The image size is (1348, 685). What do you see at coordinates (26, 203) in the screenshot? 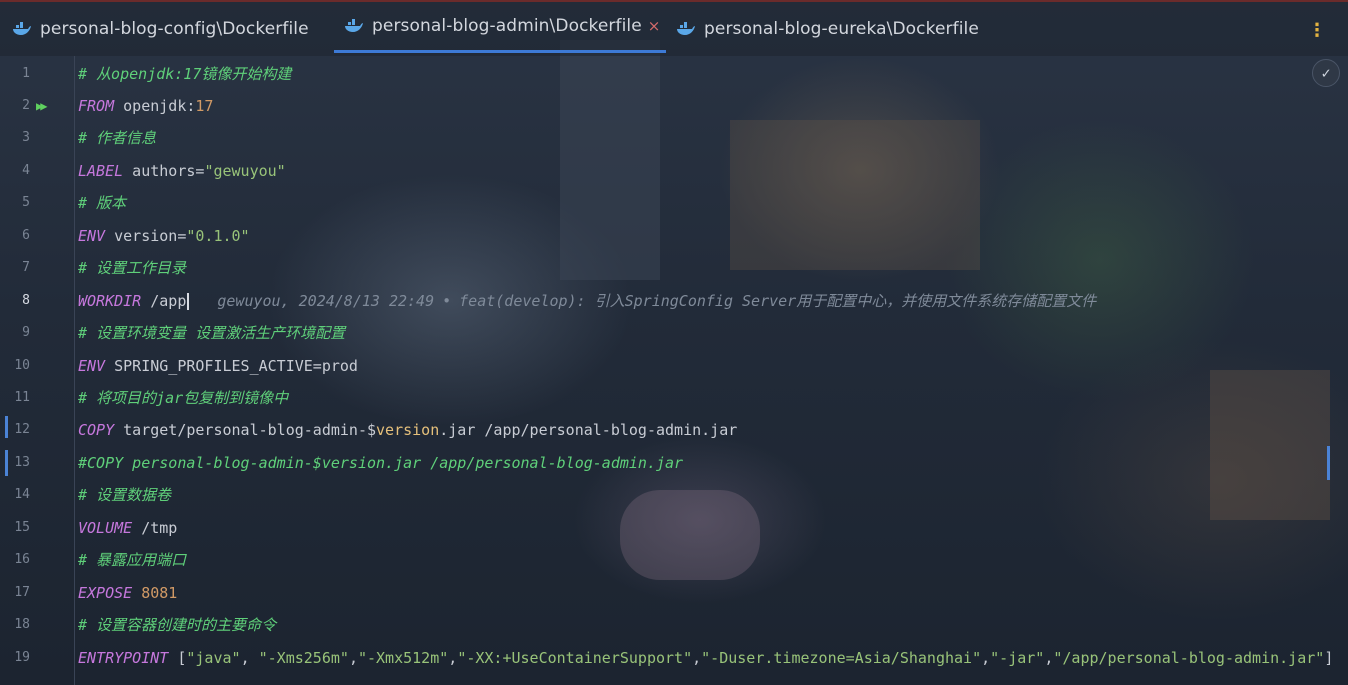
I see `line-number: 5` at bounding box center [26, 203].